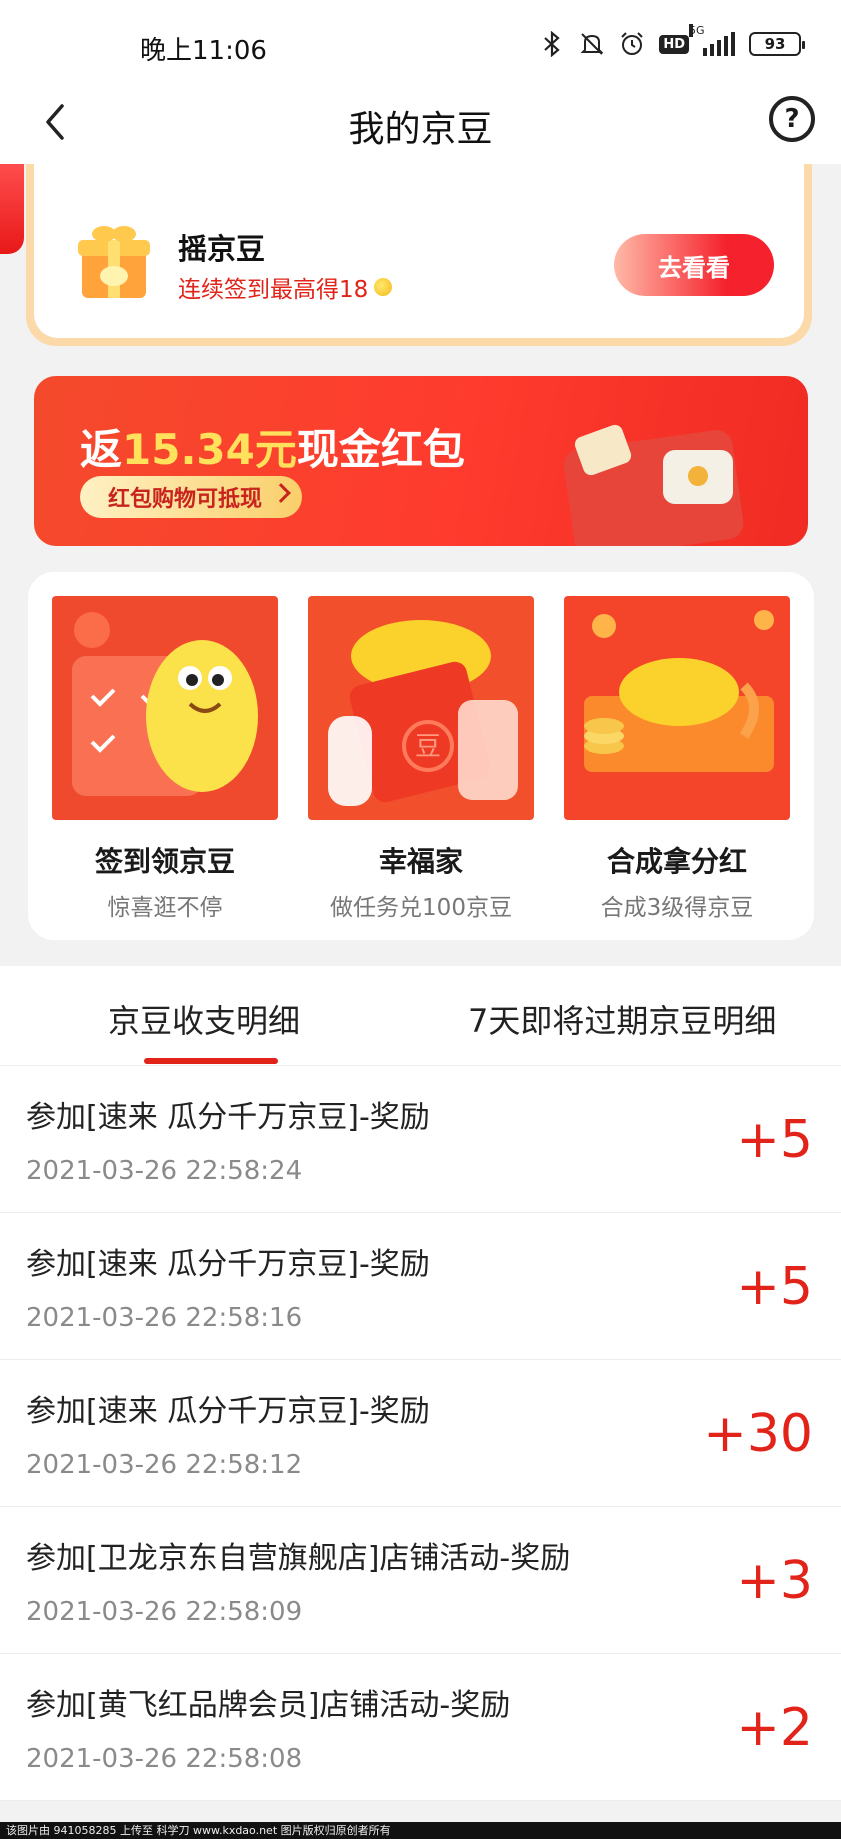 The height and width of the screenshot is (1839, 841). I want to click on tab-bean-income-expense: 京豆收支明细, so click(204, 1019).